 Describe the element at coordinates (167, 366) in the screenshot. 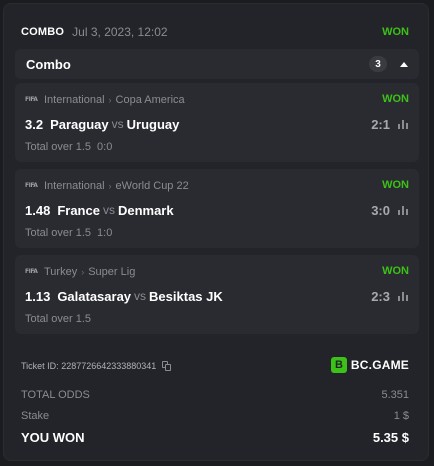

I see `copy-icon` at that location.